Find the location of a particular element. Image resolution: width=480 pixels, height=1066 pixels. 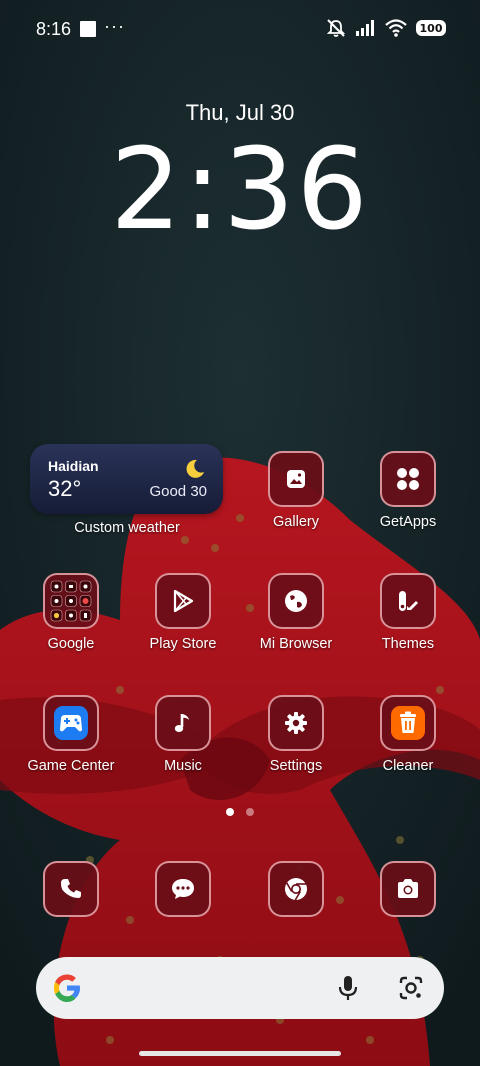

app-getapps: GetApps is located at coordinates (408, 490).